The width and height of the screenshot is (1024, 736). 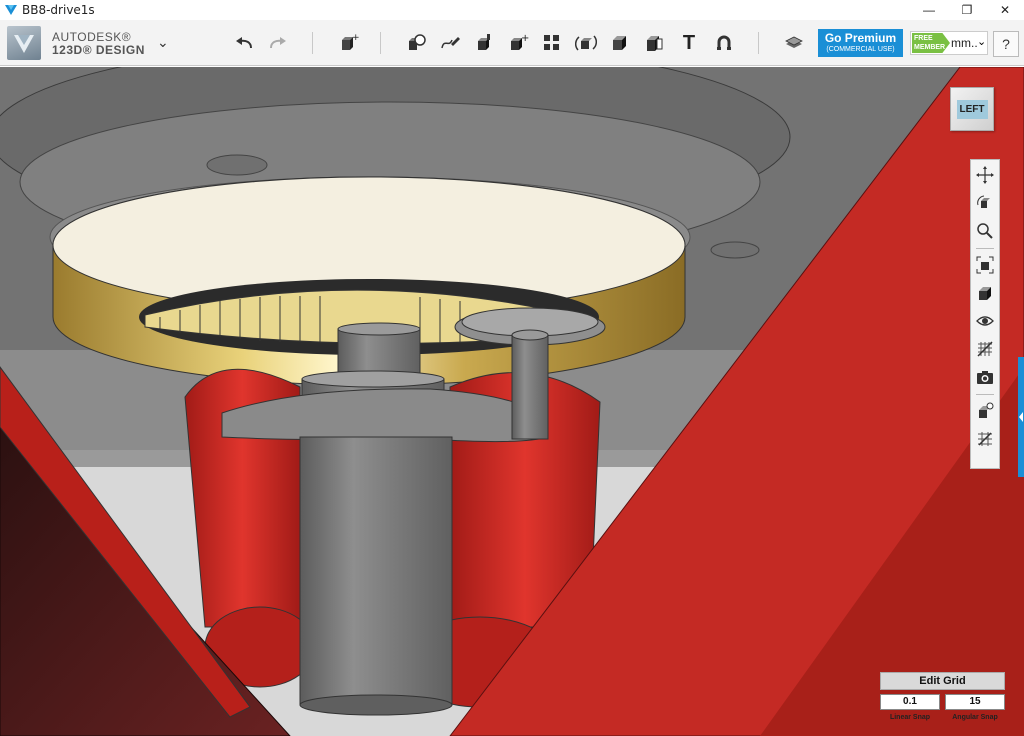 I want to click on camera-icon, so click(x=985, y=377).